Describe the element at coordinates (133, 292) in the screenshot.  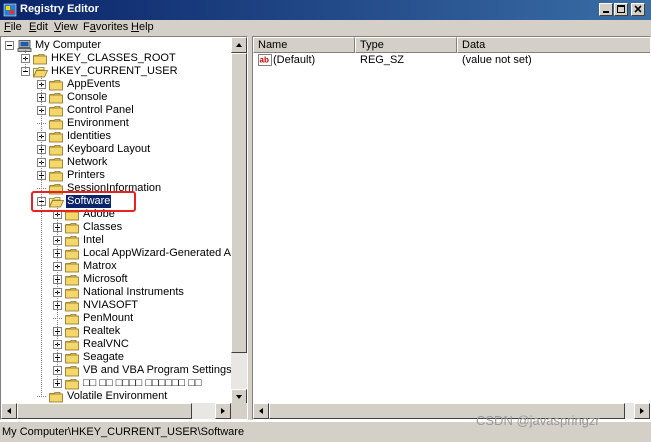
I see `tree-node-label: National Instruments` at that location.